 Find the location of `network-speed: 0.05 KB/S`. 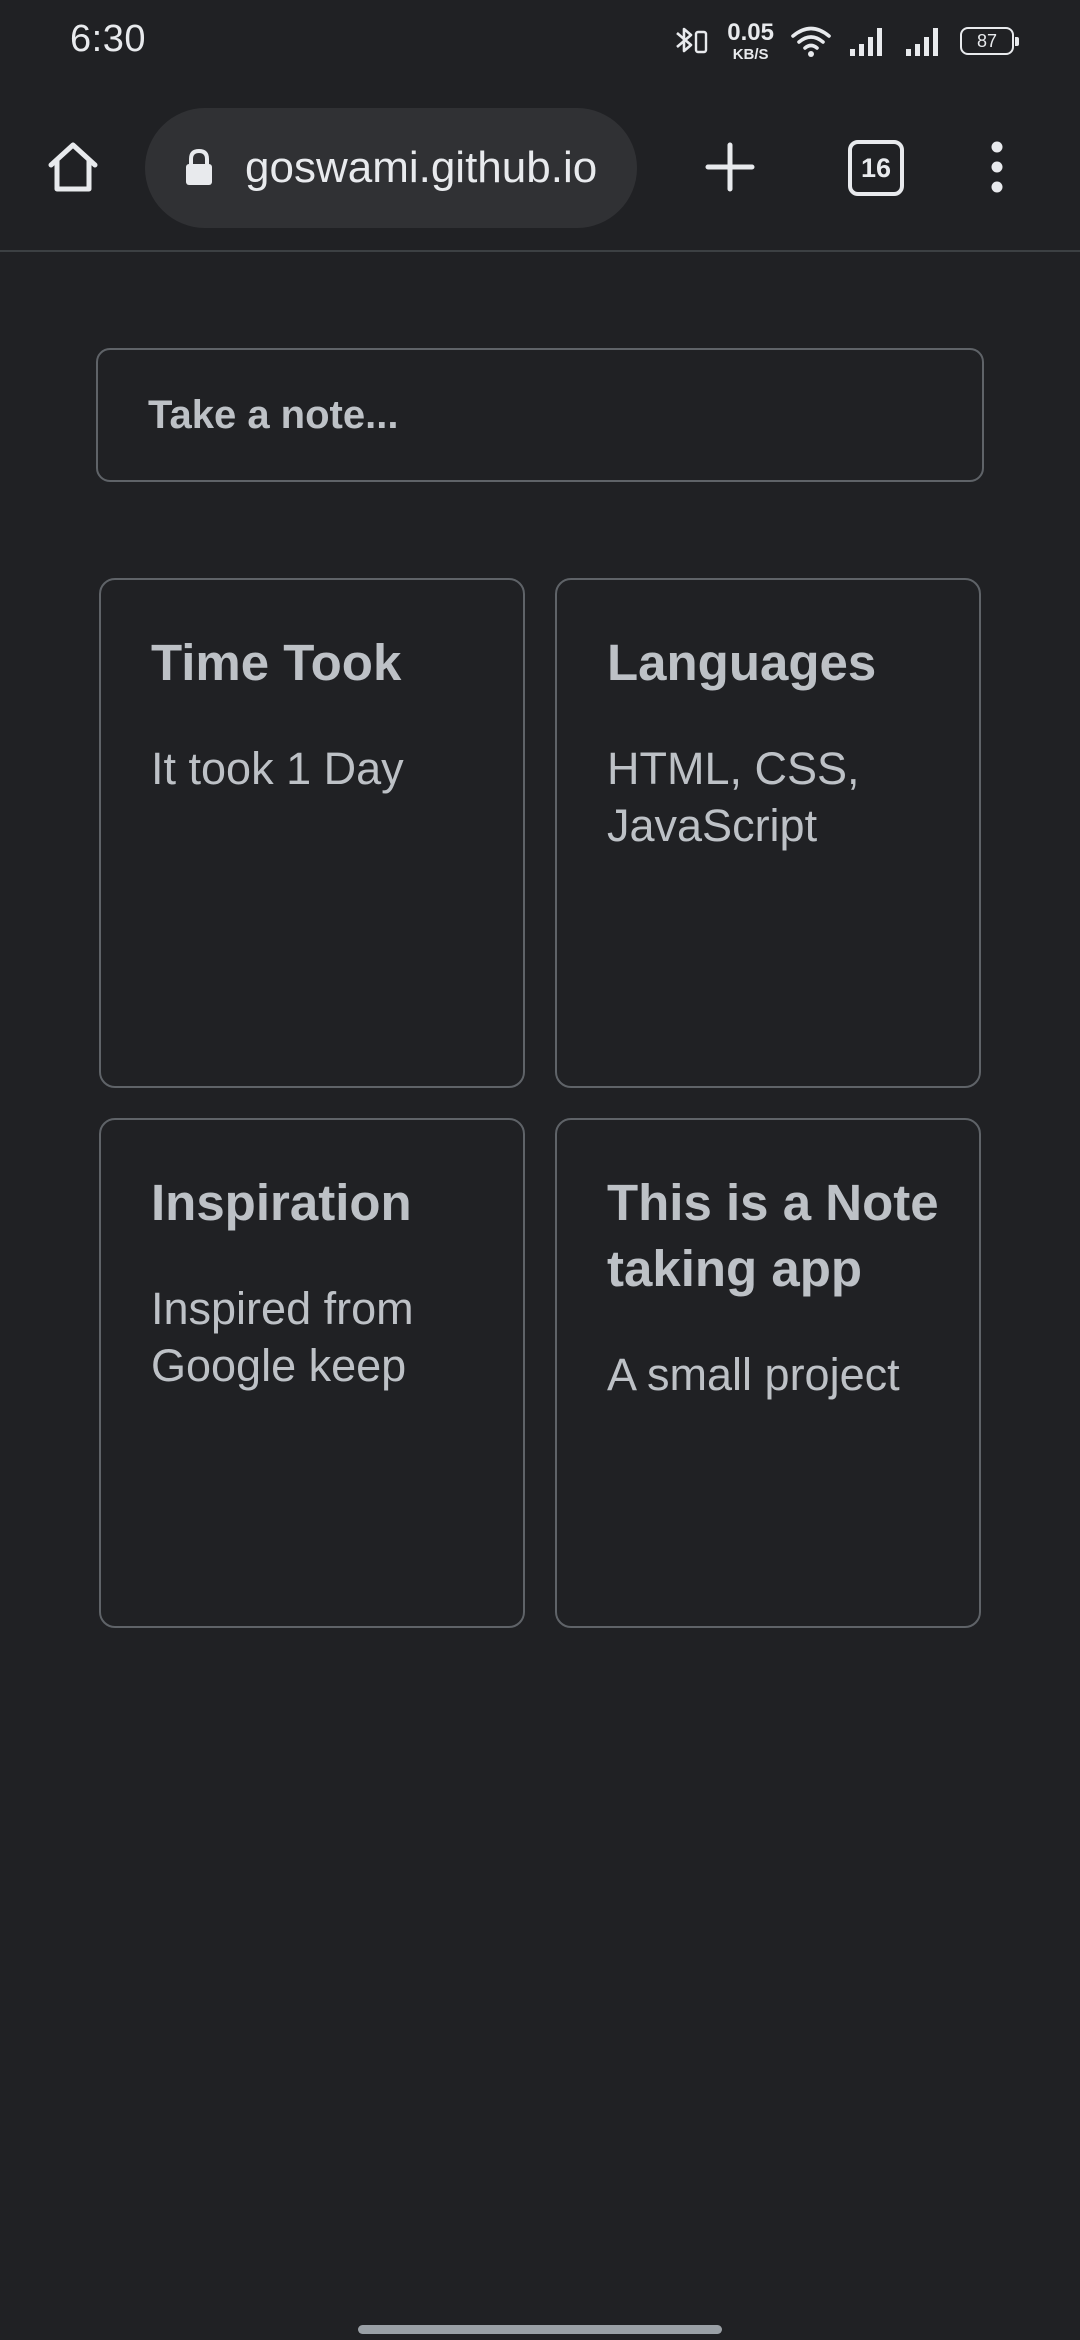

network-speed: 0.05 KB/S is located at coordinates (750, 40).